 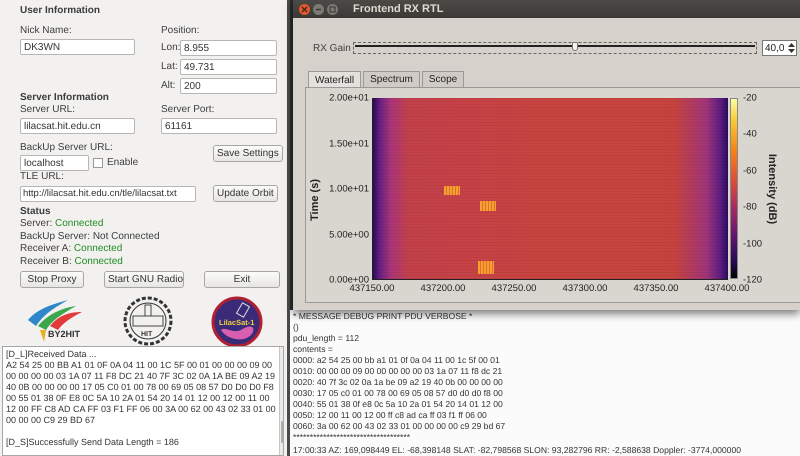 What do you see at coordinates (148, 321) in the screenshot?
I see `emblem-drawing` at bounding box center [148, 321].